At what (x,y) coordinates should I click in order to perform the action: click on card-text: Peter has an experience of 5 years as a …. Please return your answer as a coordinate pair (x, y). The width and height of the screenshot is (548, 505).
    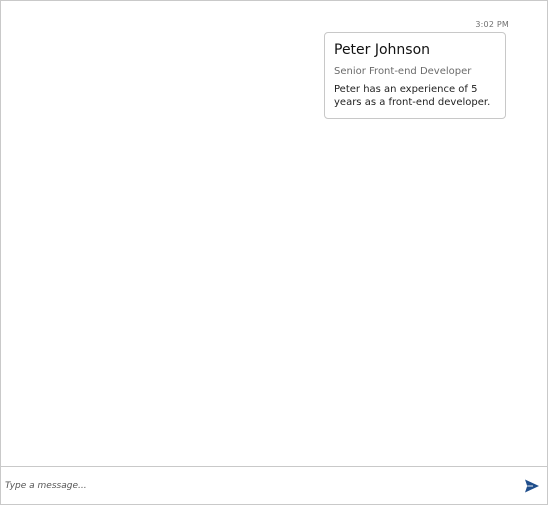
    Looking at the image, I should click on (412, 96).